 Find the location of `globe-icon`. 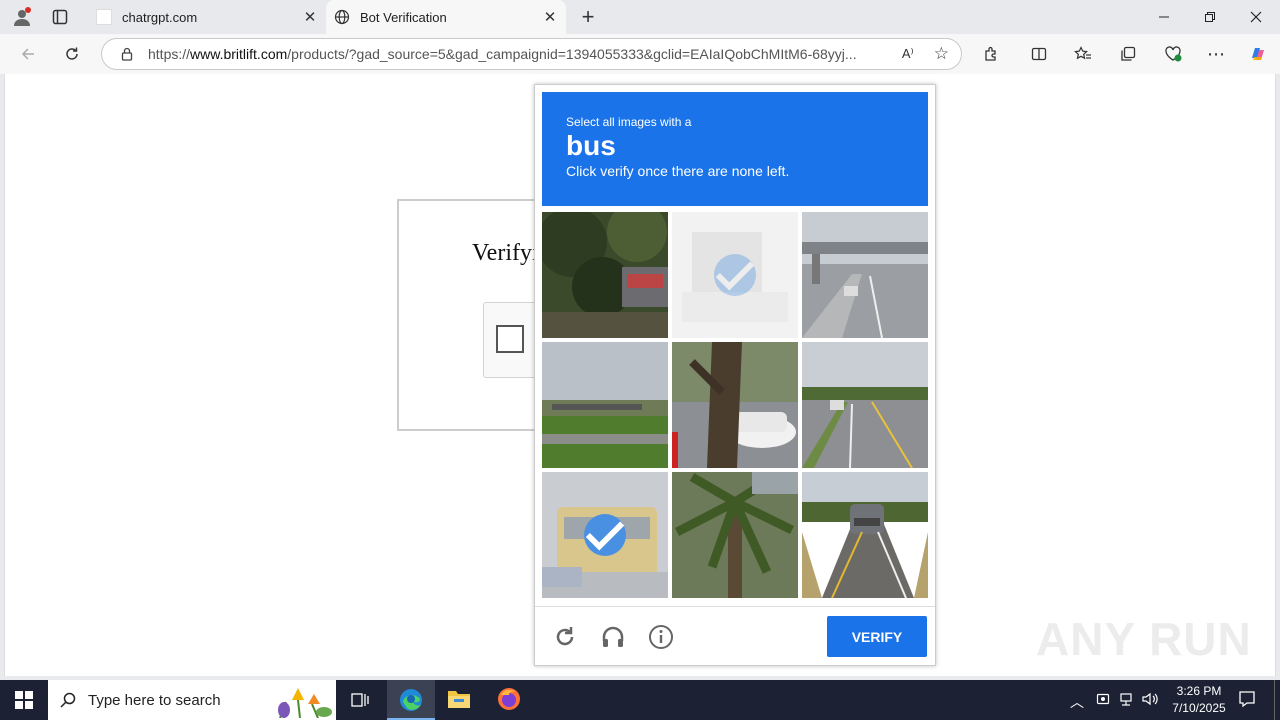

globe-icon is located at coordinates (342, 17).